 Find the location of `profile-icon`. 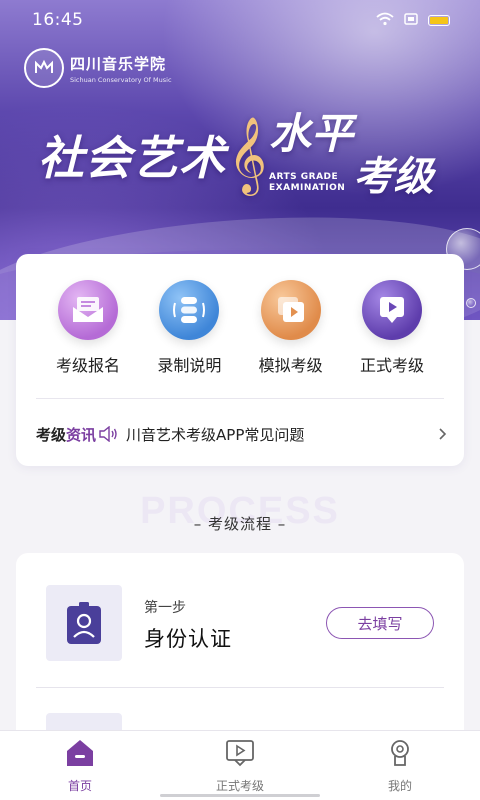

profile-icon is located at coordinates (400, 755).